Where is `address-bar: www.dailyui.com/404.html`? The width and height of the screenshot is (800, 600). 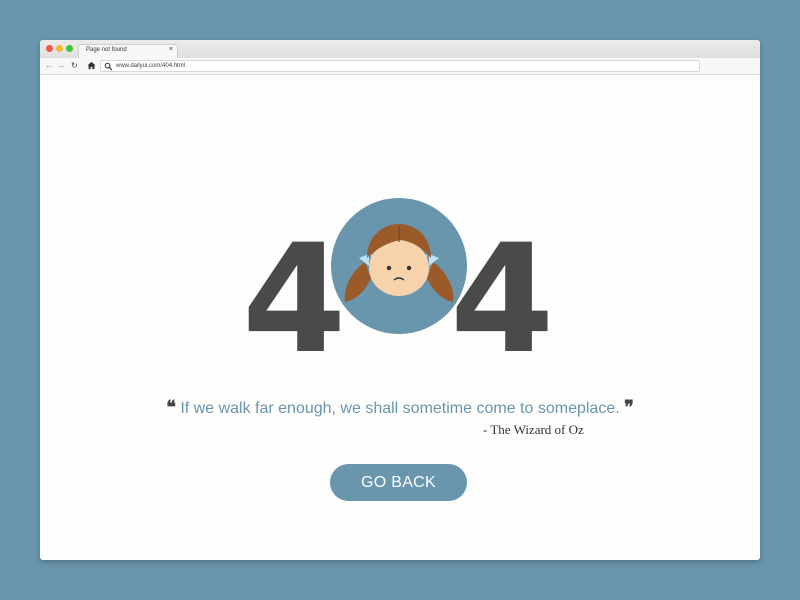
address-bar: www.dailyui.com/404.html is located at coordinates (400, 66).